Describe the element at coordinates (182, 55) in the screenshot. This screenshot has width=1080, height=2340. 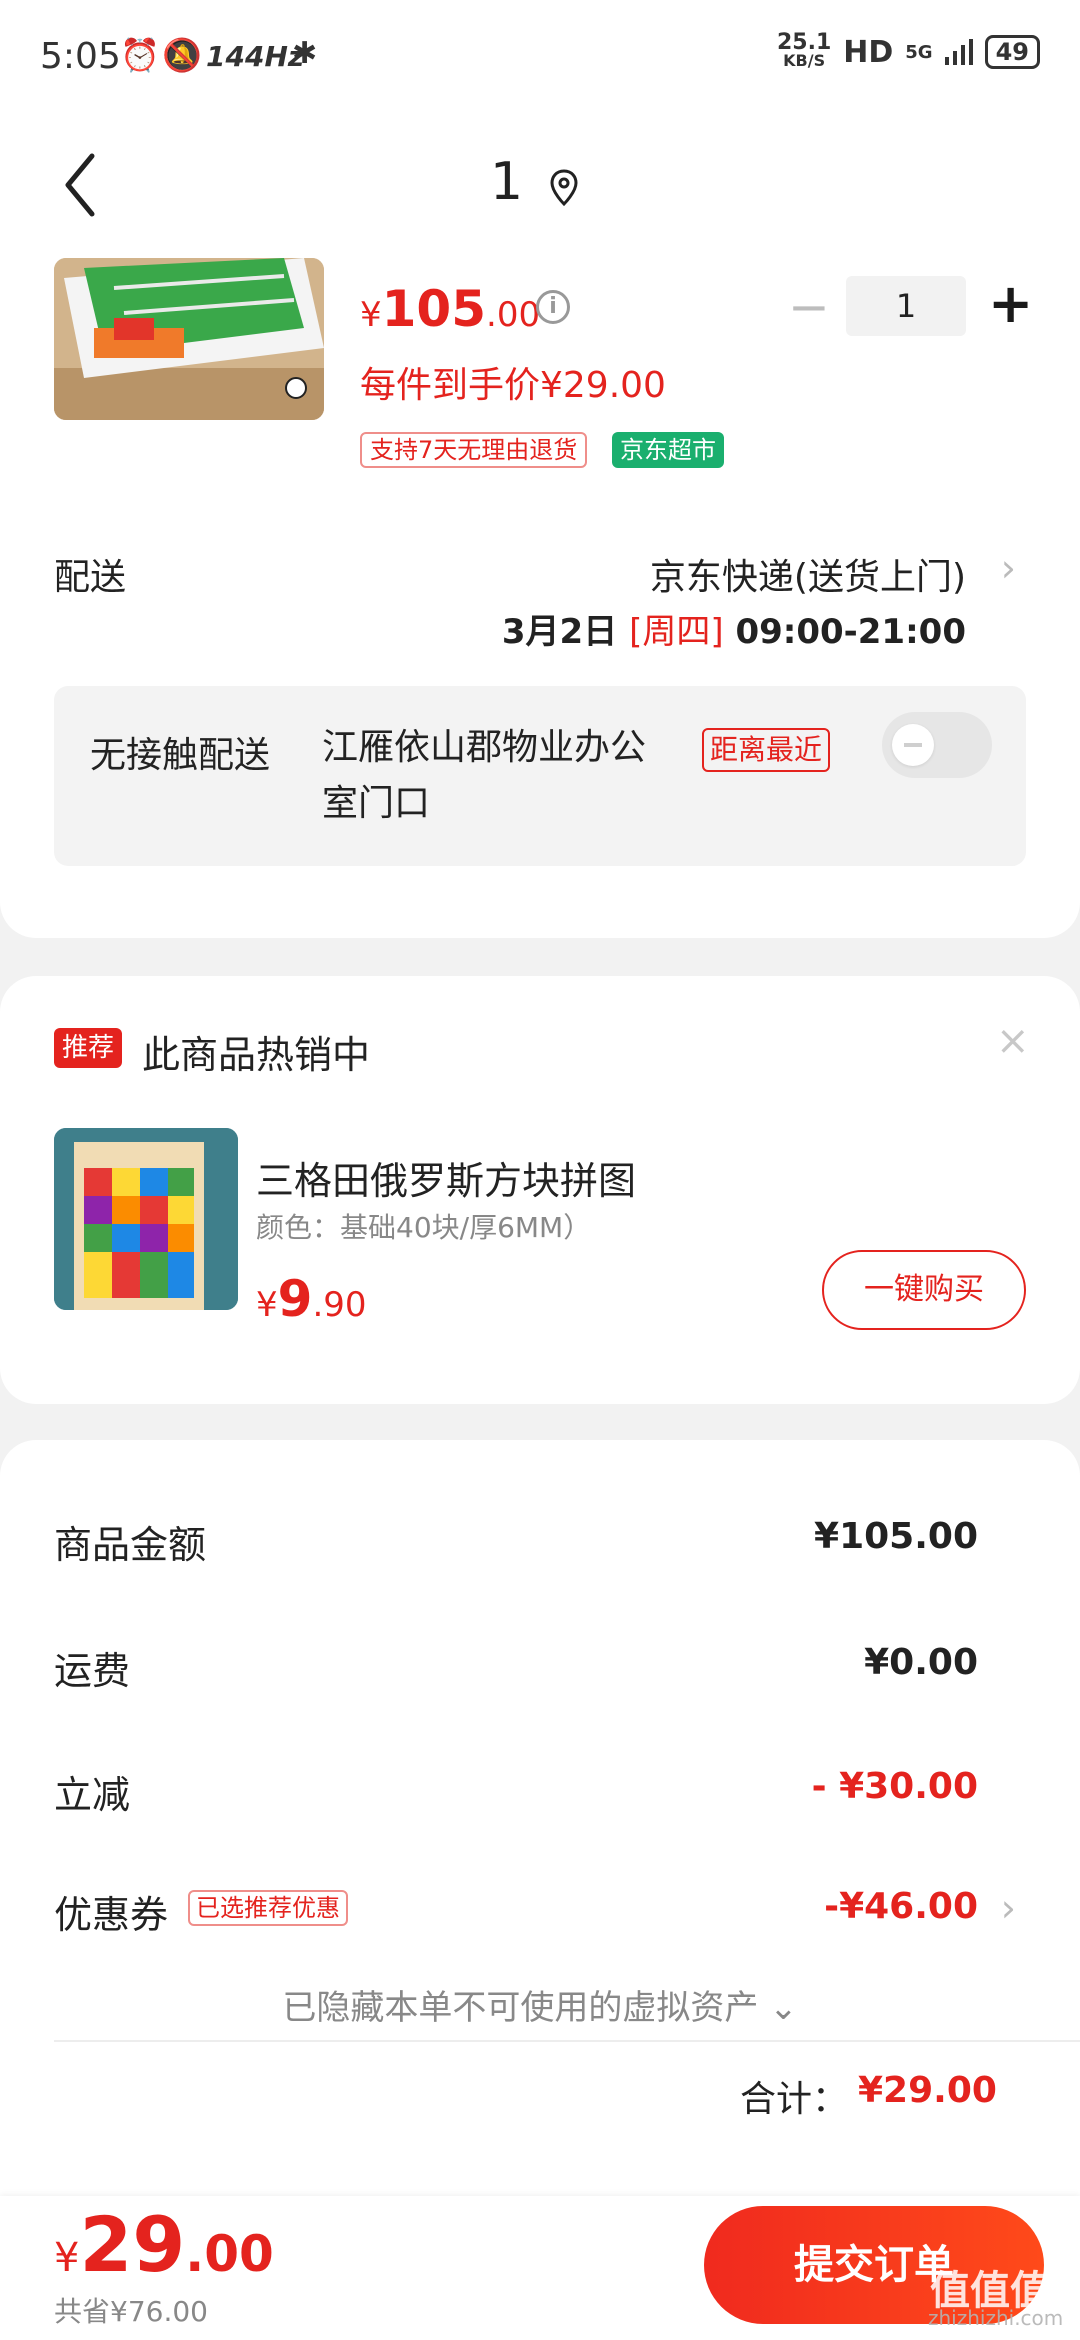
I see `mute-bell-icon: 🔕` at that location.